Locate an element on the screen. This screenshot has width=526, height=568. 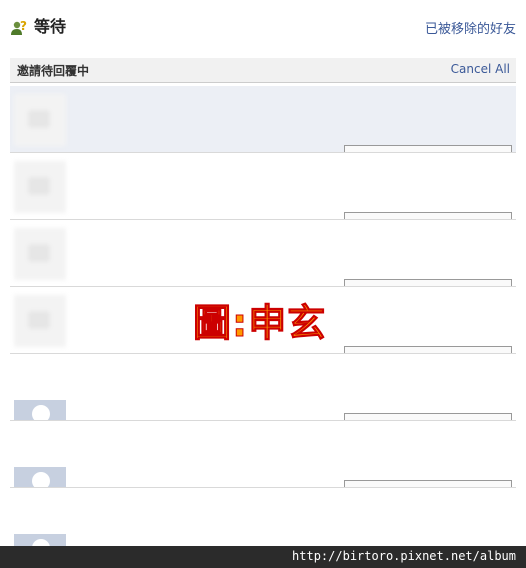
removed-friends-link: 已被移除的好友 is located at coordinates (470, 30).